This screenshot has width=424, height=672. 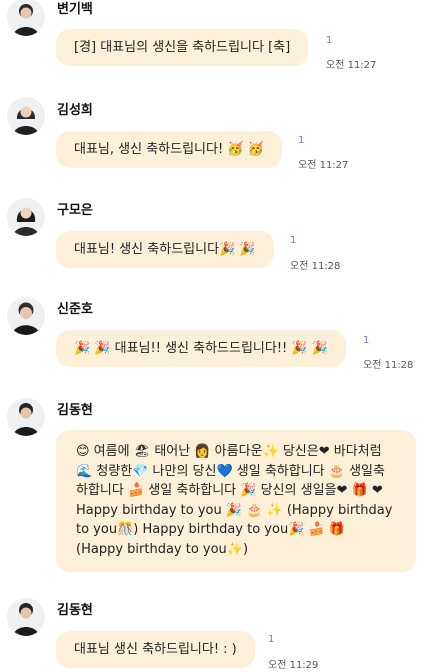 What do you see at coordinates (155, 649) in the screenshot?
I see `message-bubble: 대표님 생신 축하드립니다! : )` at bounding box center [155, 649].